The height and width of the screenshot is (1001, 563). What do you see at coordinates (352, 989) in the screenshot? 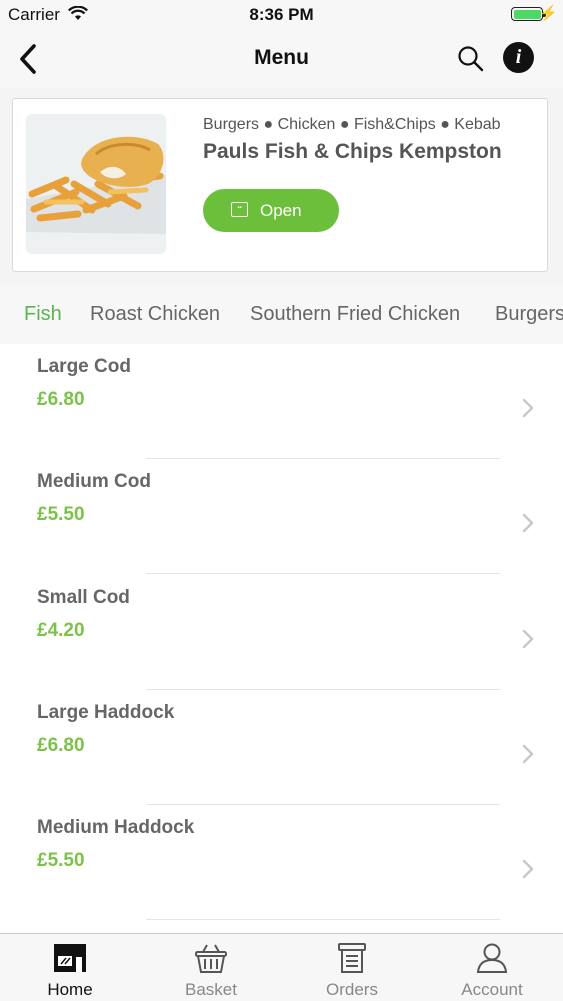
I see `tab-orders-label: Orders` at bounding box center [352, 989].